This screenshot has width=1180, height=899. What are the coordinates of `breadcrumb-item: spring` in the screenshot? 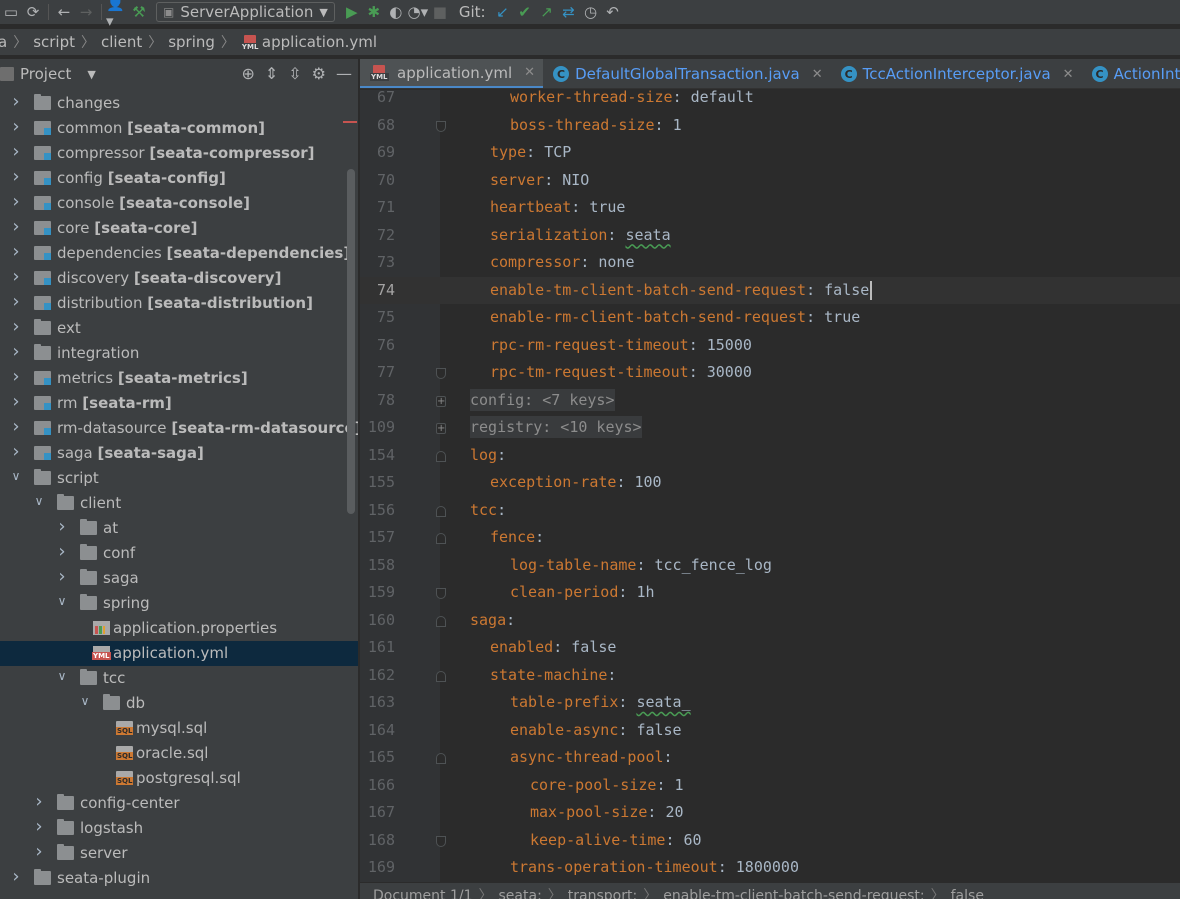 It's located at (191, 42).